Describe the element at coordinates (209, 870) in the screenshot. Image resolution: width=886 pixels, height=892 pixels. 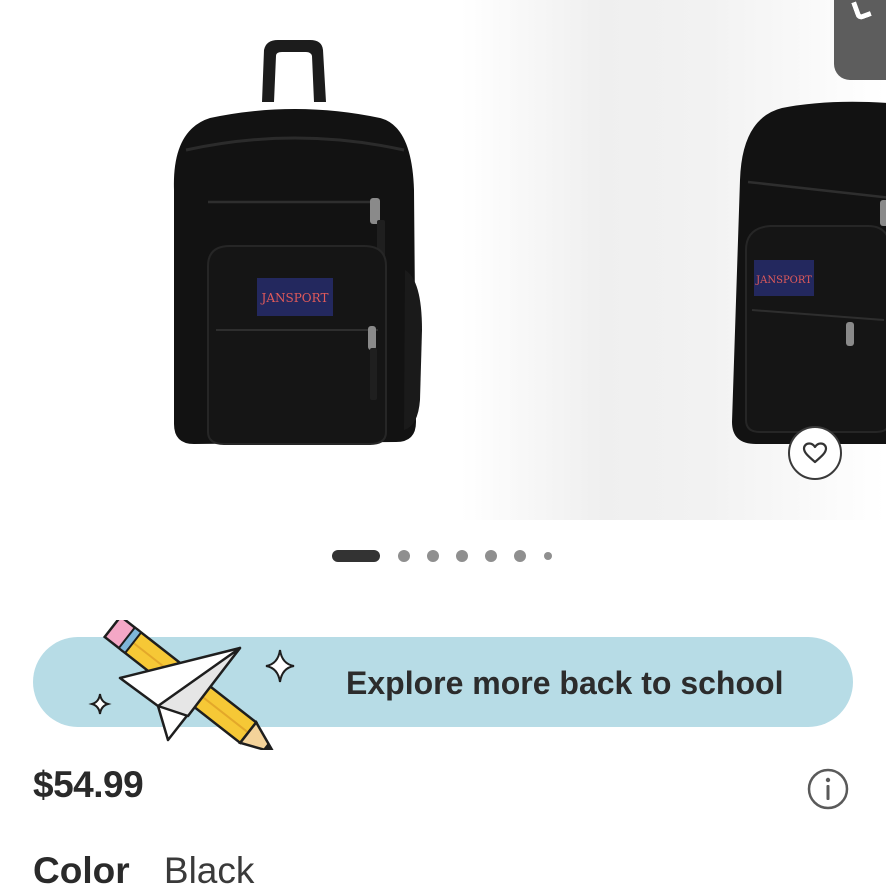
I see `selected-color-value: Black` at that location.